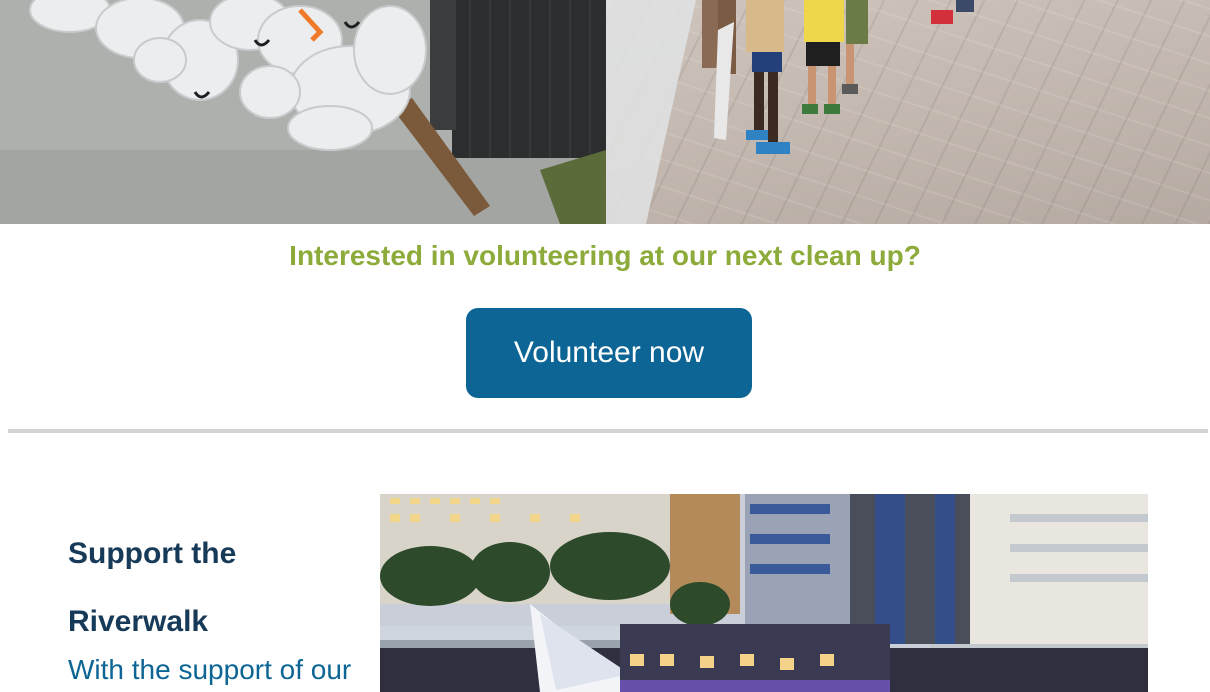 The width and height of the screenshot is (1210, 692). Describe the element at coordinates (609, 353) in the screenshot. I see `volunteer-now-button: Volunteer now` at that location.